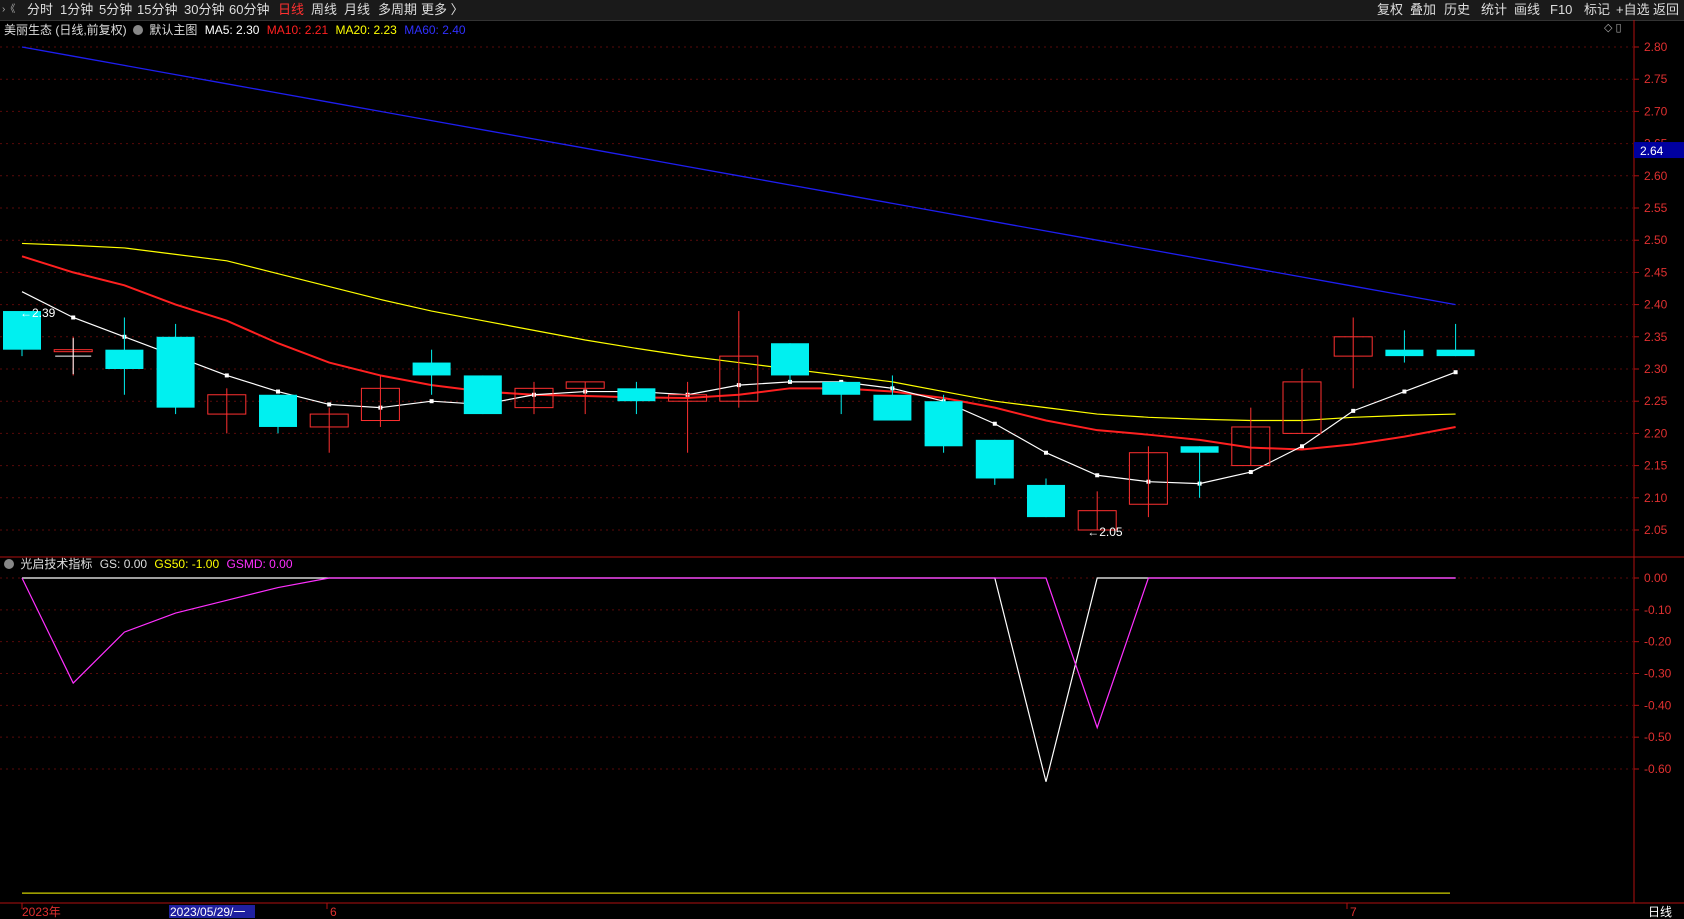  What do you see at coordinates (1494, 10) in the screenshot?
I see `toolbar-right-button-3: 统计` at bounding box center [1494, 10].